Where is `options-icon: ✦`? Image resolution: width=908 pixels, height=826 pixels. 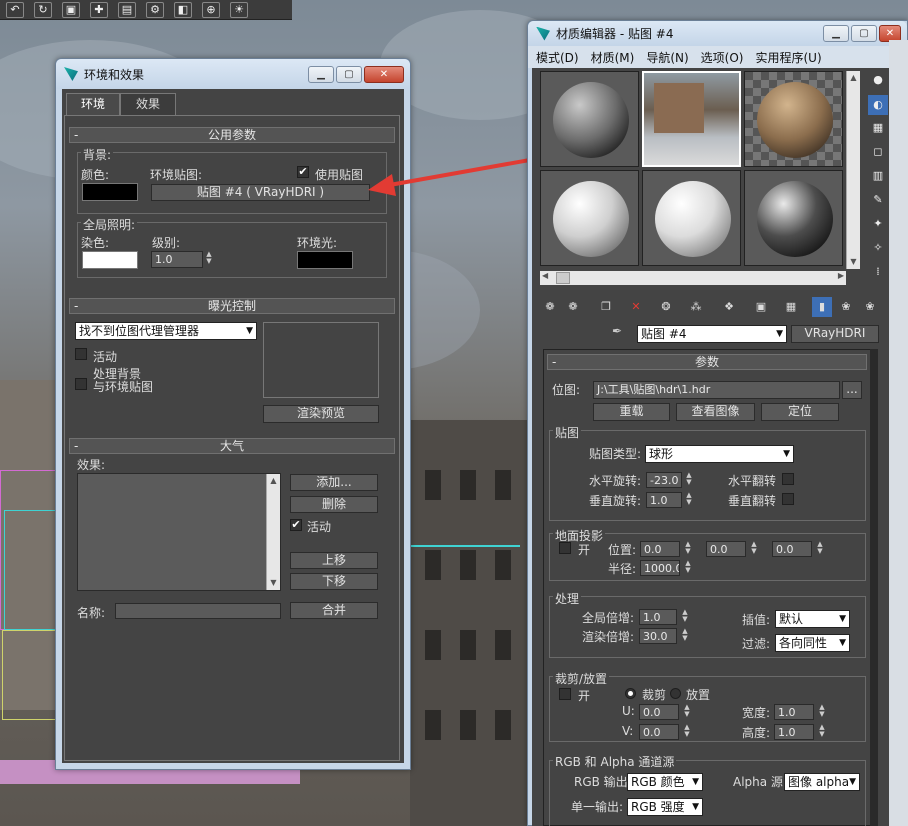 options-icon: ✦ is located at coordinates (878, 224).